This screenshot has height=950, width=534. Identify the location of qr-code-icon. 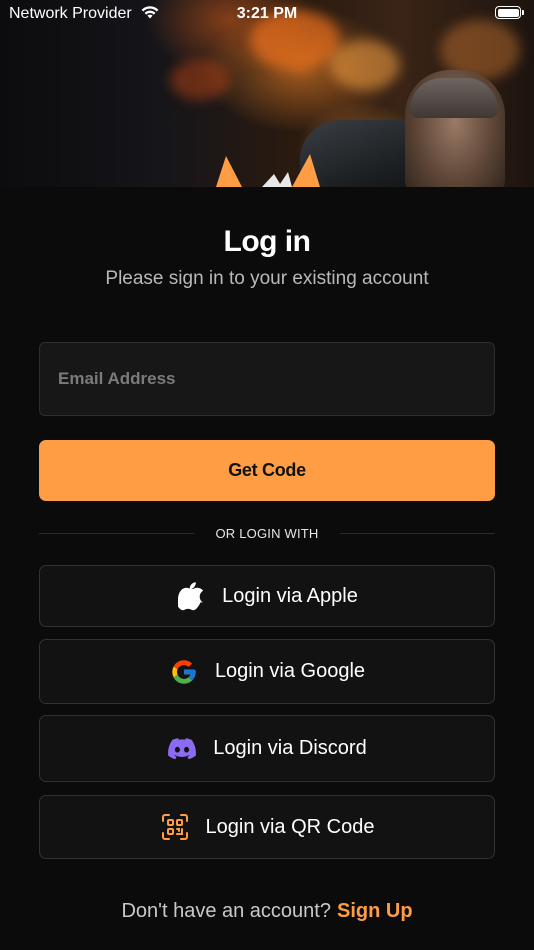
(175, 827).